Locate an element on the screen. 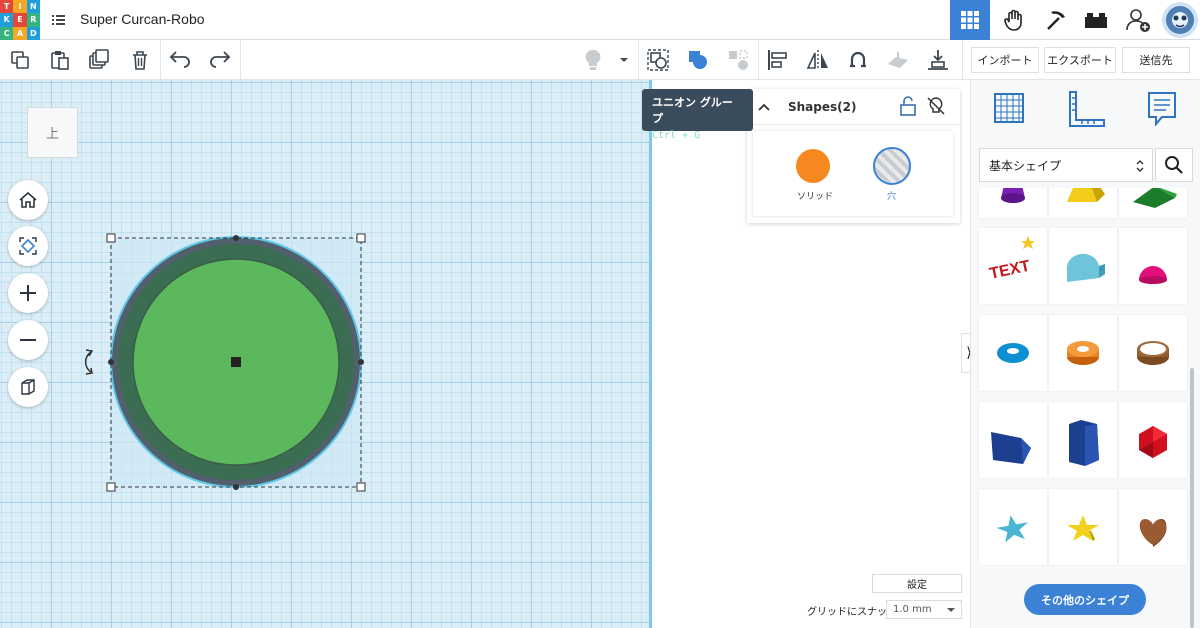 The width and height of the screenshot is (1200, 628). shape-search-button is located at coordinates (1174, 165).